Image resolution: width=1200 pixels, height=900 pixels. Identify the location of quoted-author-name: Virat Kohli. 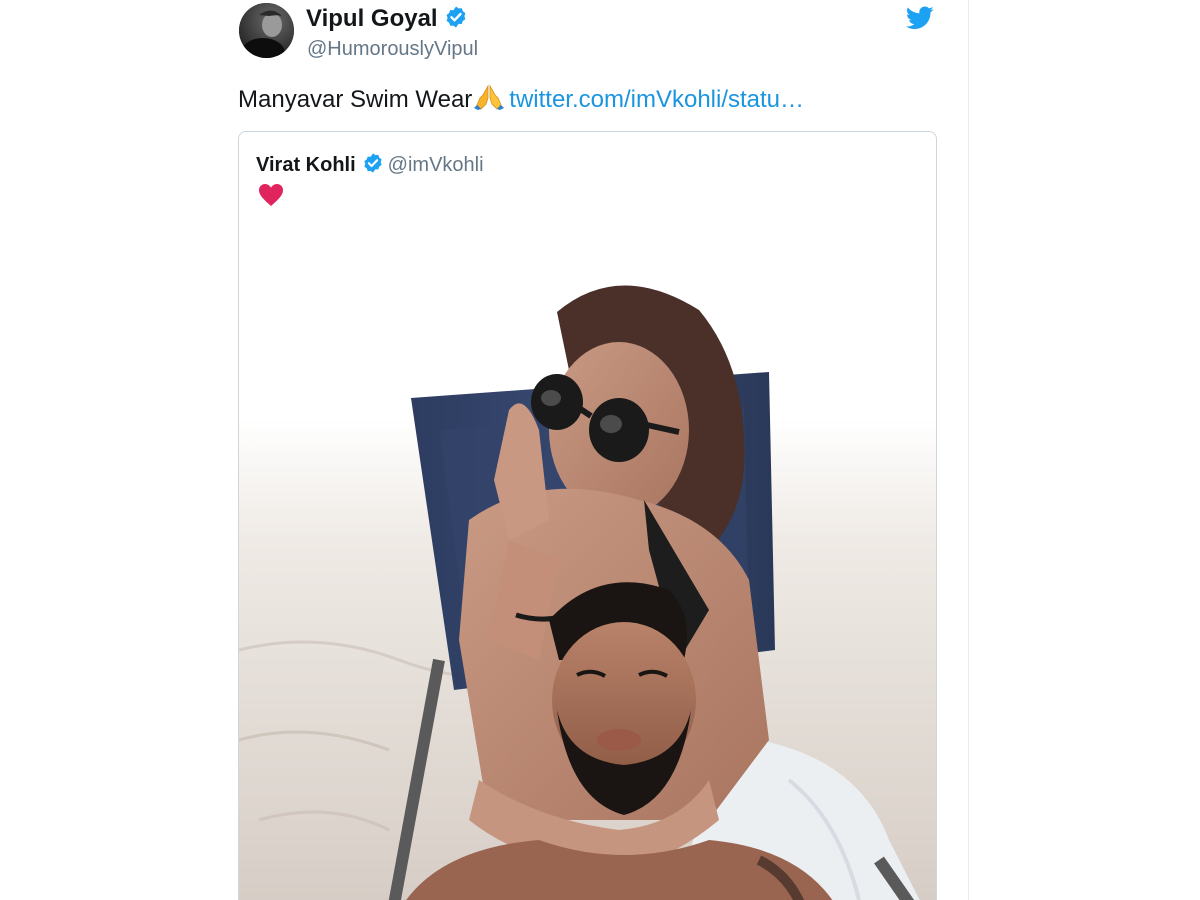
(306, 165).